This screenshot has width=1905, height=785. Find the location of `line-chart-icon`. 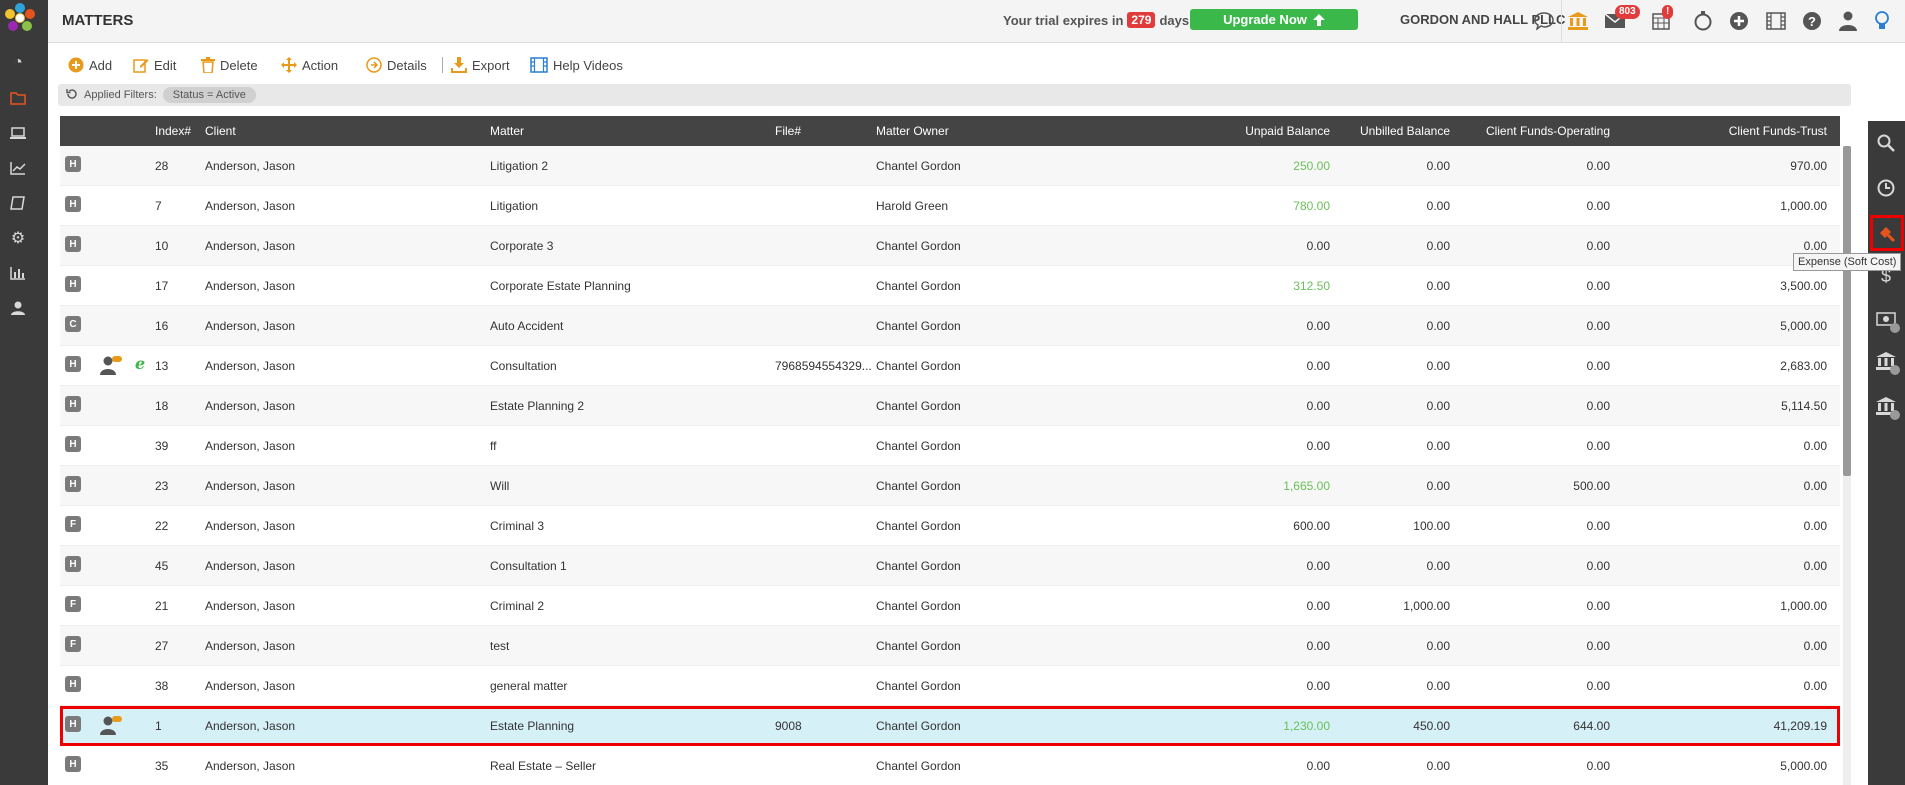

line-chart-icon is located at coordinates (18, 168).